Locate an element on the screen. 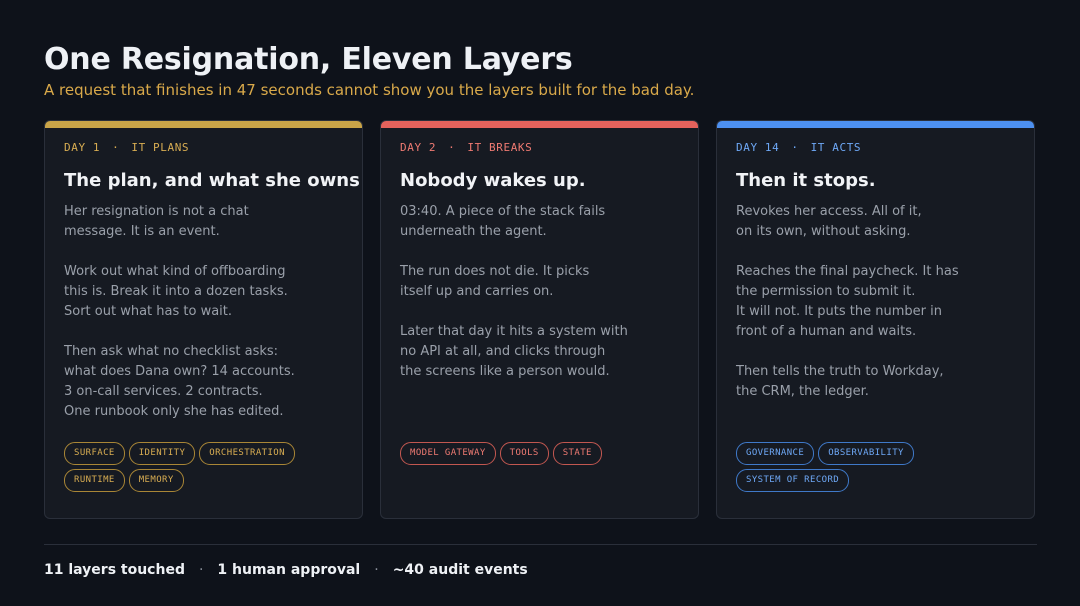 The width and height of the screenshot is (1080, 606). card-layer-tags: MODEL GATEWAY TOOLS STATE is located at coordinates (542, 453).